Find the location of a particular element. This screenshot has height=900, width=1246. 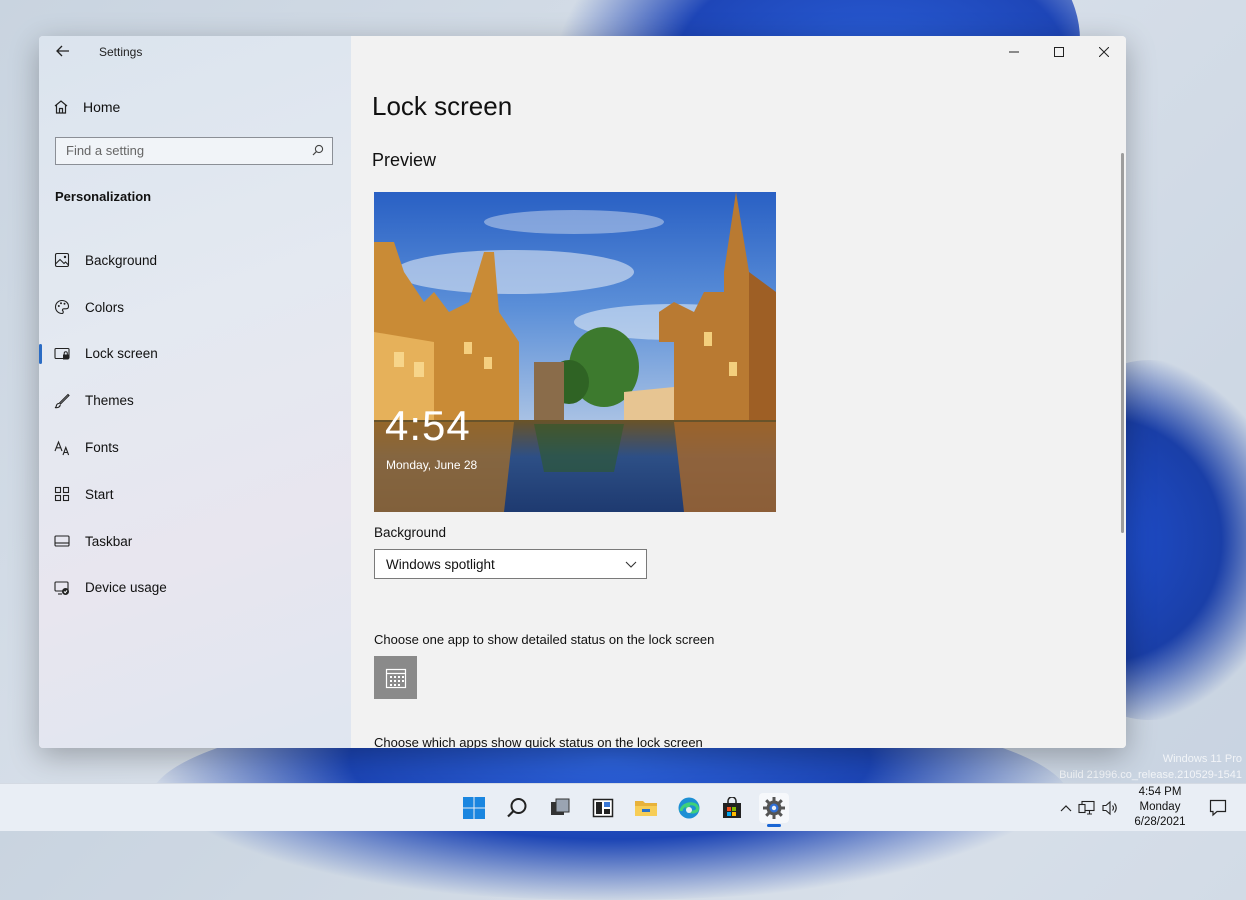

task-view-button is located at coordinates (560, 808).